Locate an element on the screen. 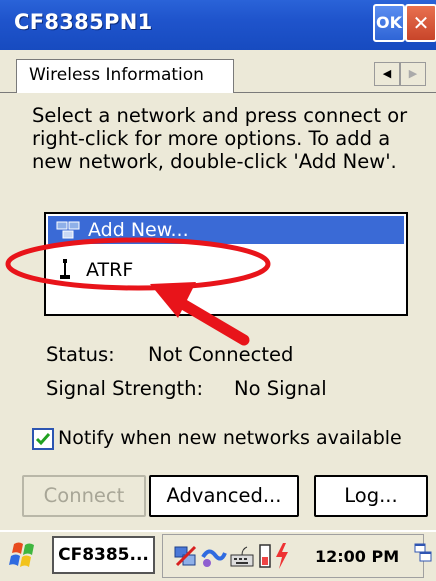  close-button: ✕ is located at coordinates (420, 23).